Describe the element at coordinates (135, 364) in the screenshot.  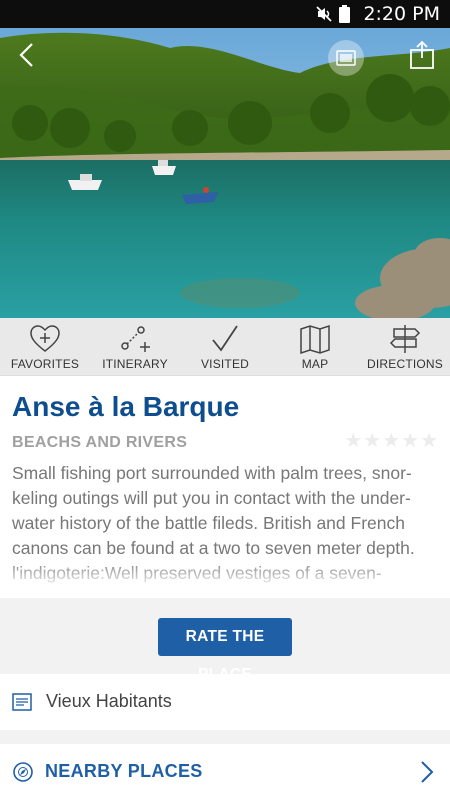
I see `itinerary-label: ITINERARY` at that location.